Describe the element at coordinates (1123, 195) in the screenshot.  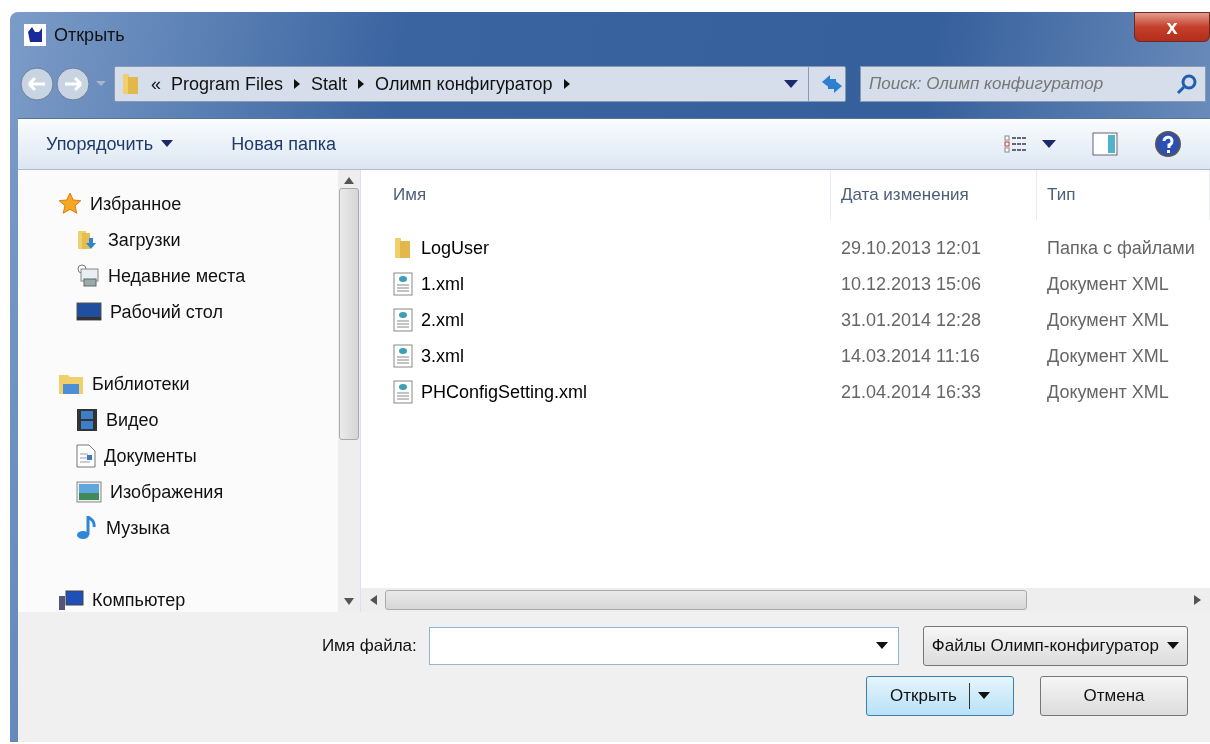
I see `column-header: Тип` at that location.